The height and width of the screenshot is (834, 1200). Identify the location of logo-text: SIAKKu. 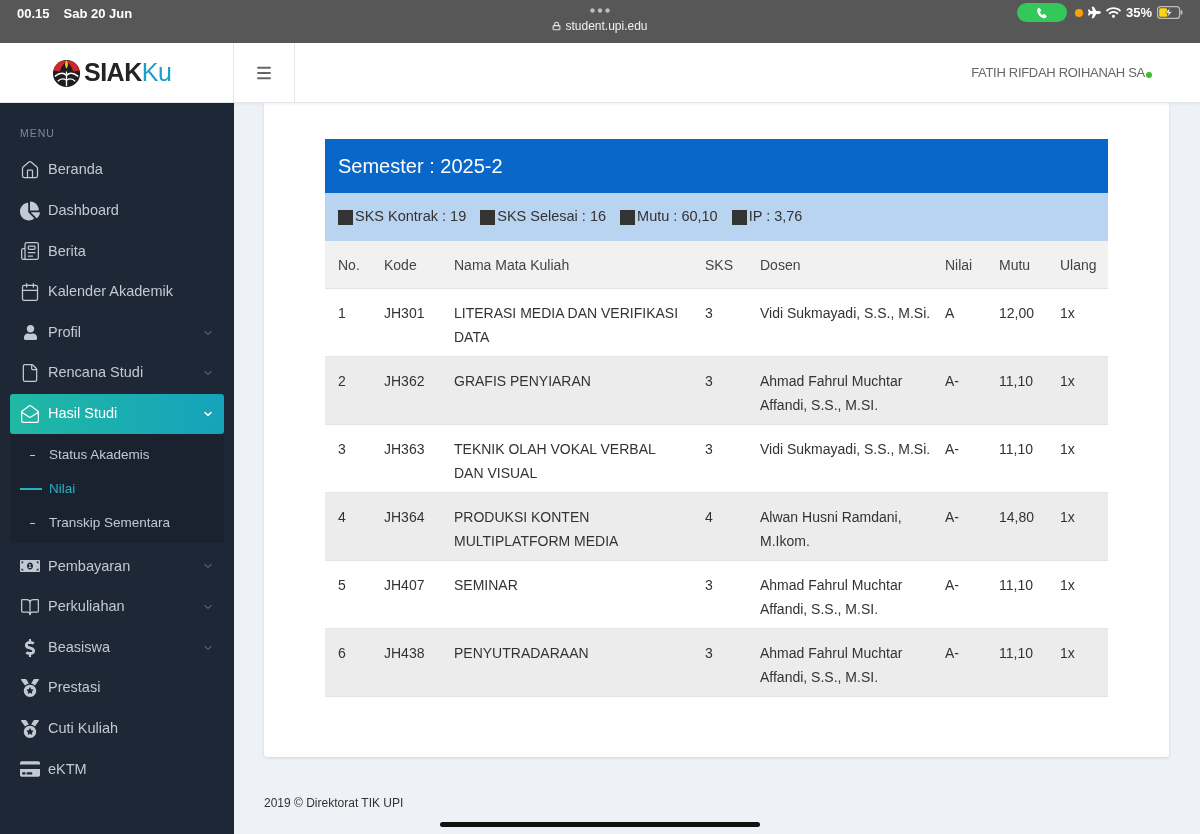
(128, 72).